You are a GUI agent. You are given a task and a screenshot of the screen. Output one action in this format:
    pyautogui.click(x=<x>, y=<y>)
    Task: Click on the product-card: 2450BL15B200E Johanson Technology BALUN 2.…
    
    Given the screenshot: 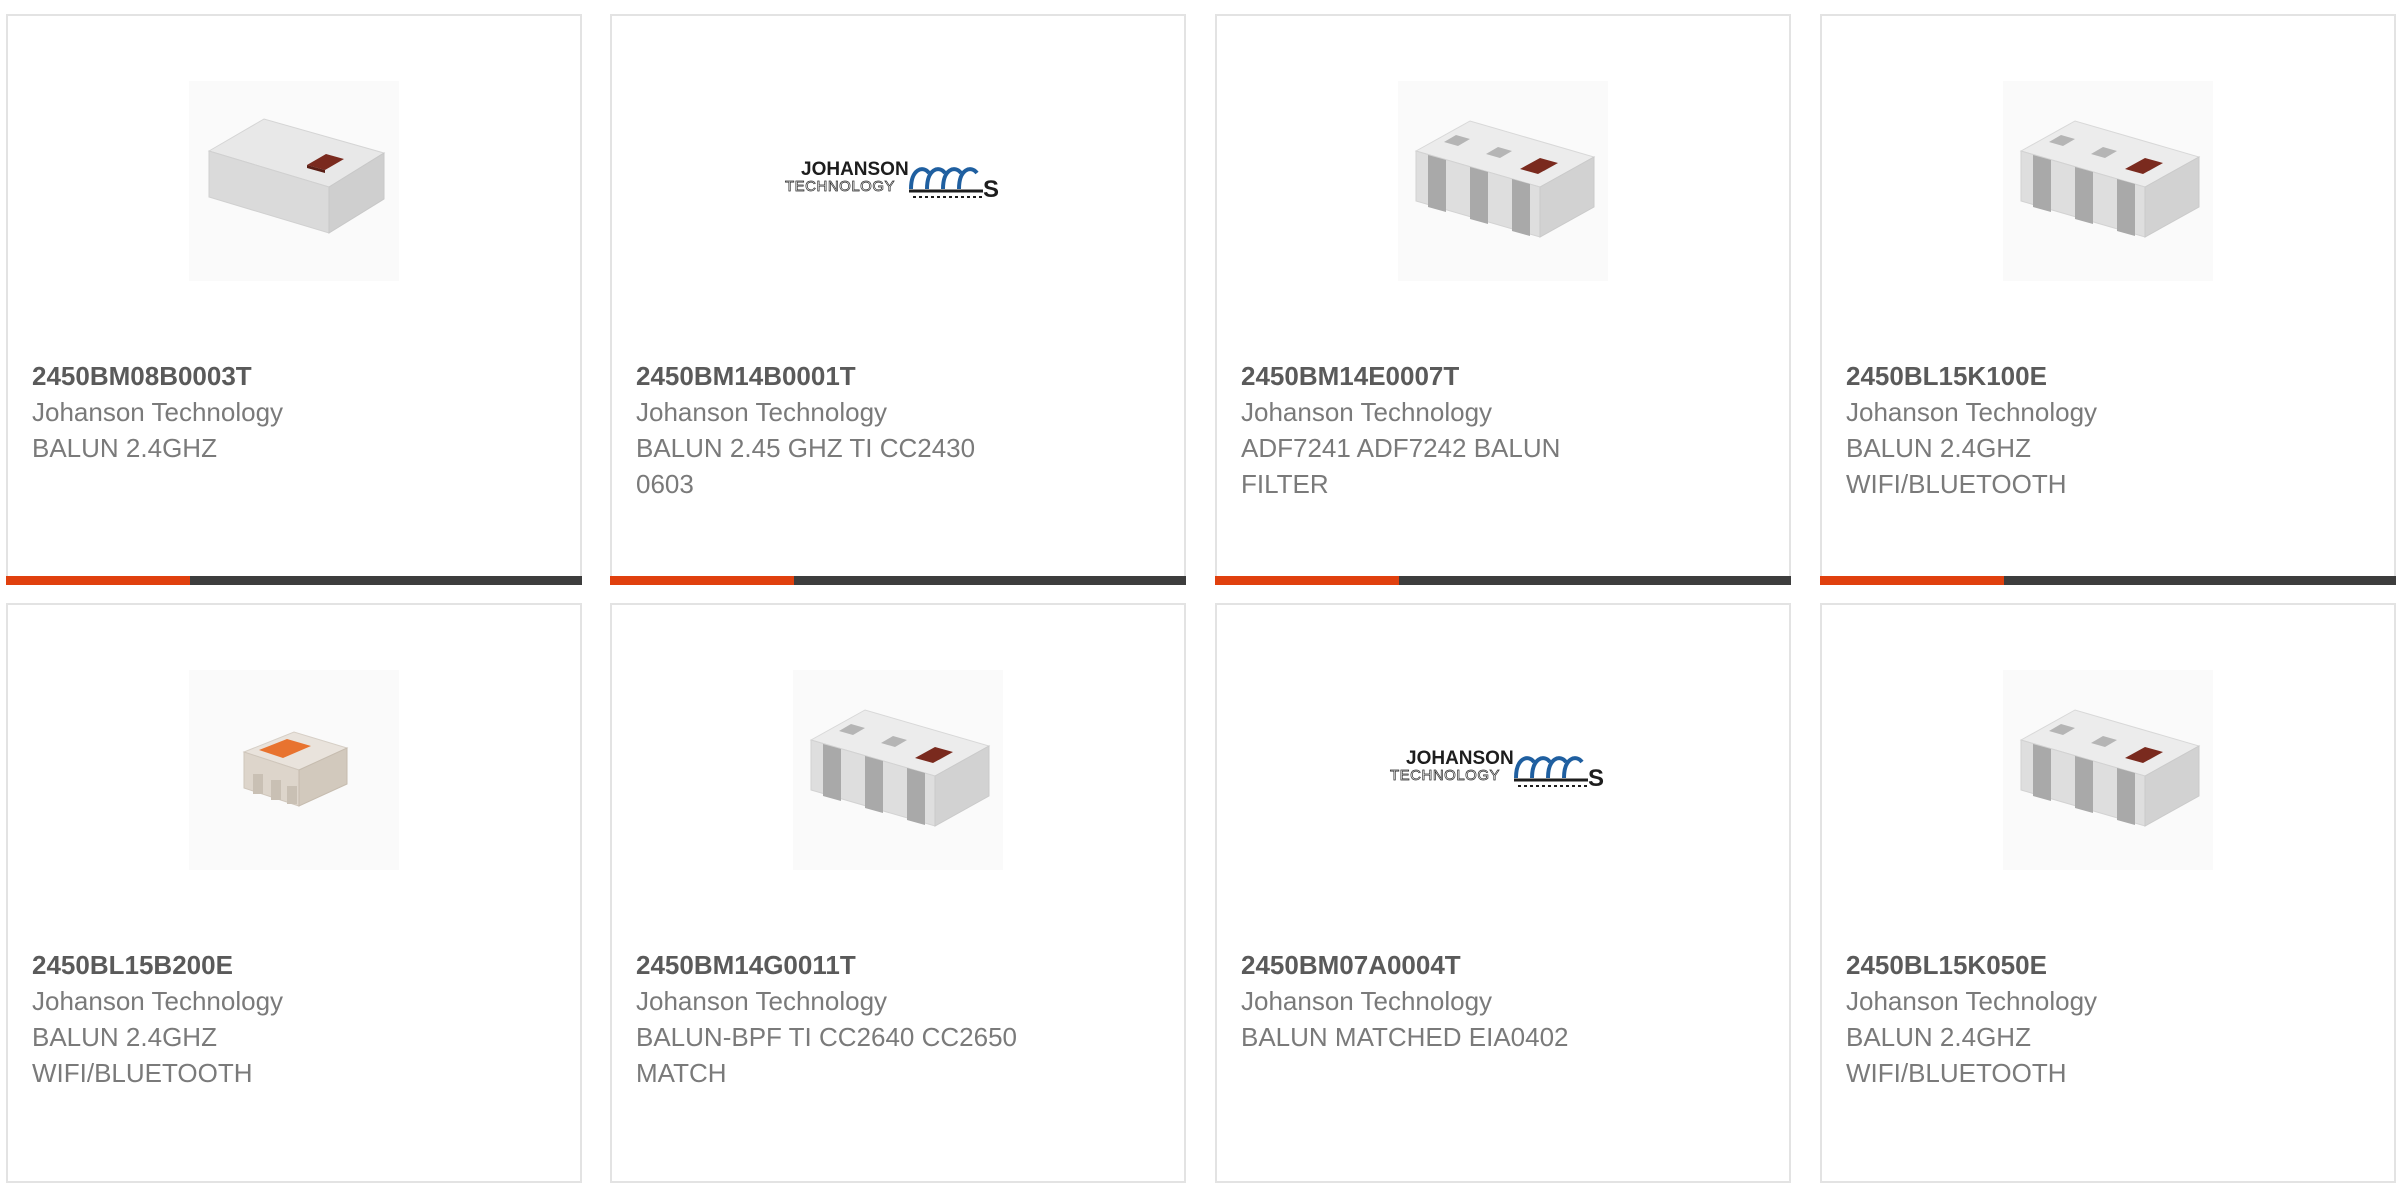 What is the action you would take?
    pyautogui.click(x=294, y=893)
    